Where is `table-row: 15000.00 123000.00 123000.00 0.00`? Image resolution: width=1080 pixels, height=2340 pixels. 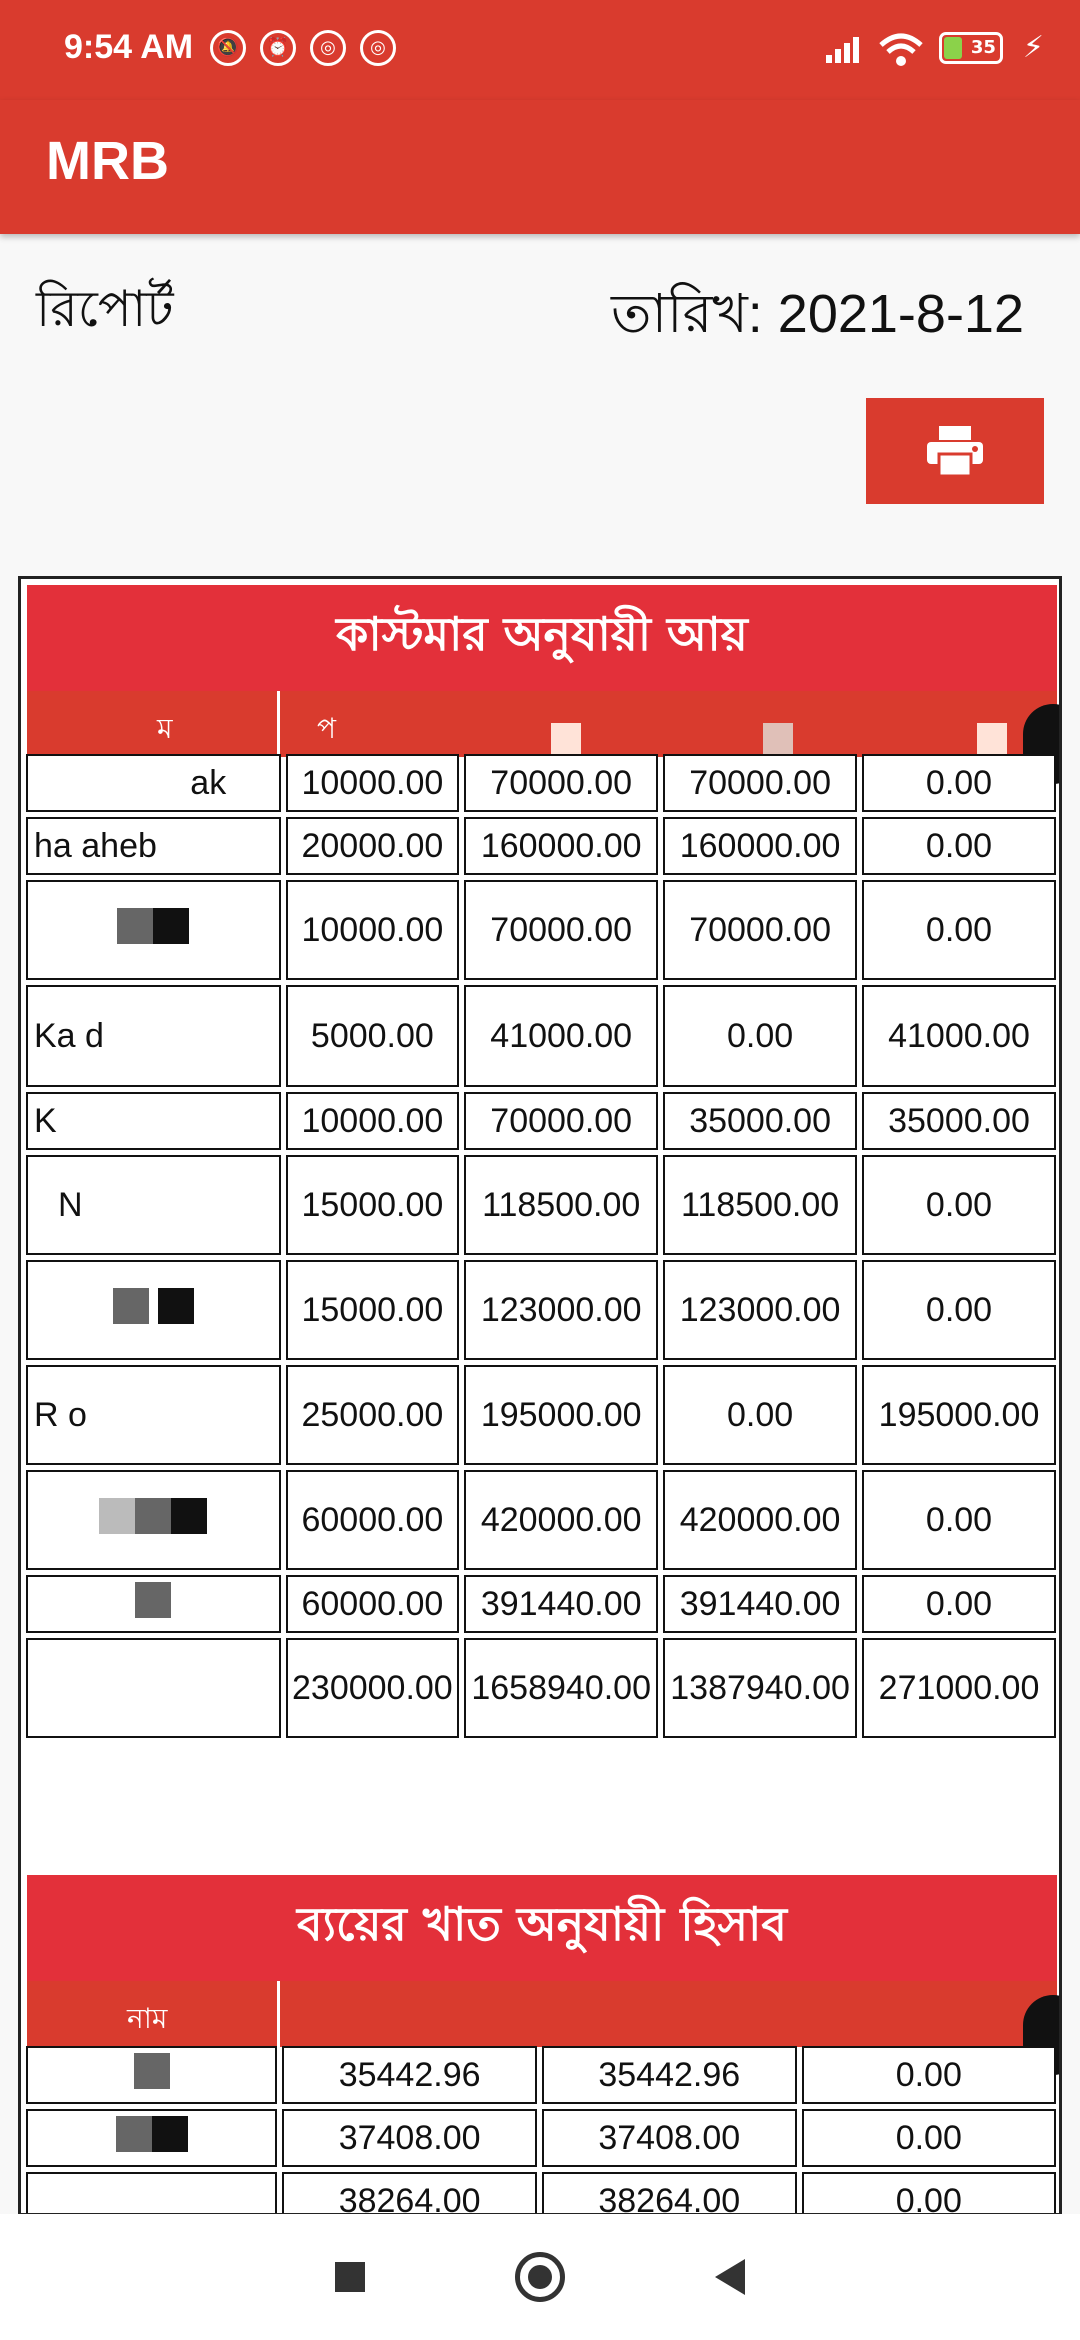 table-row: 15000.00 123000.00 123000.00 0.00 is located at coordinates (541, 1310).